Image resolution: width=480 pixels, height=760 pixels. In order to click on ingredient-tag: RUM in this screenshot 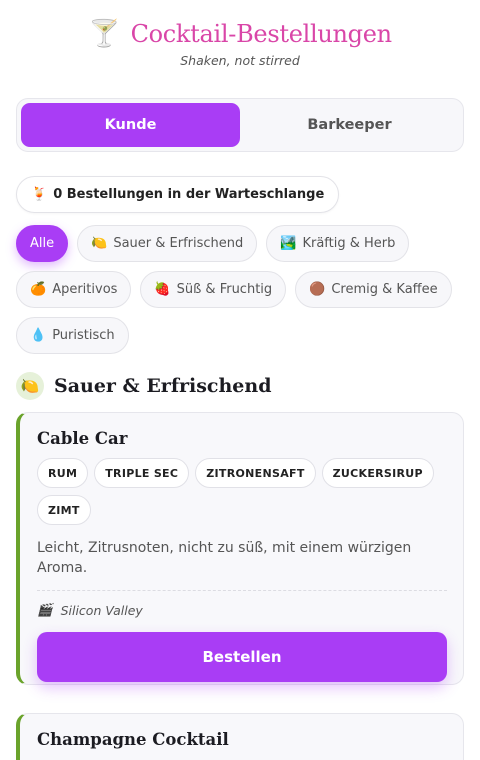, I will do `click(63, 473)`.